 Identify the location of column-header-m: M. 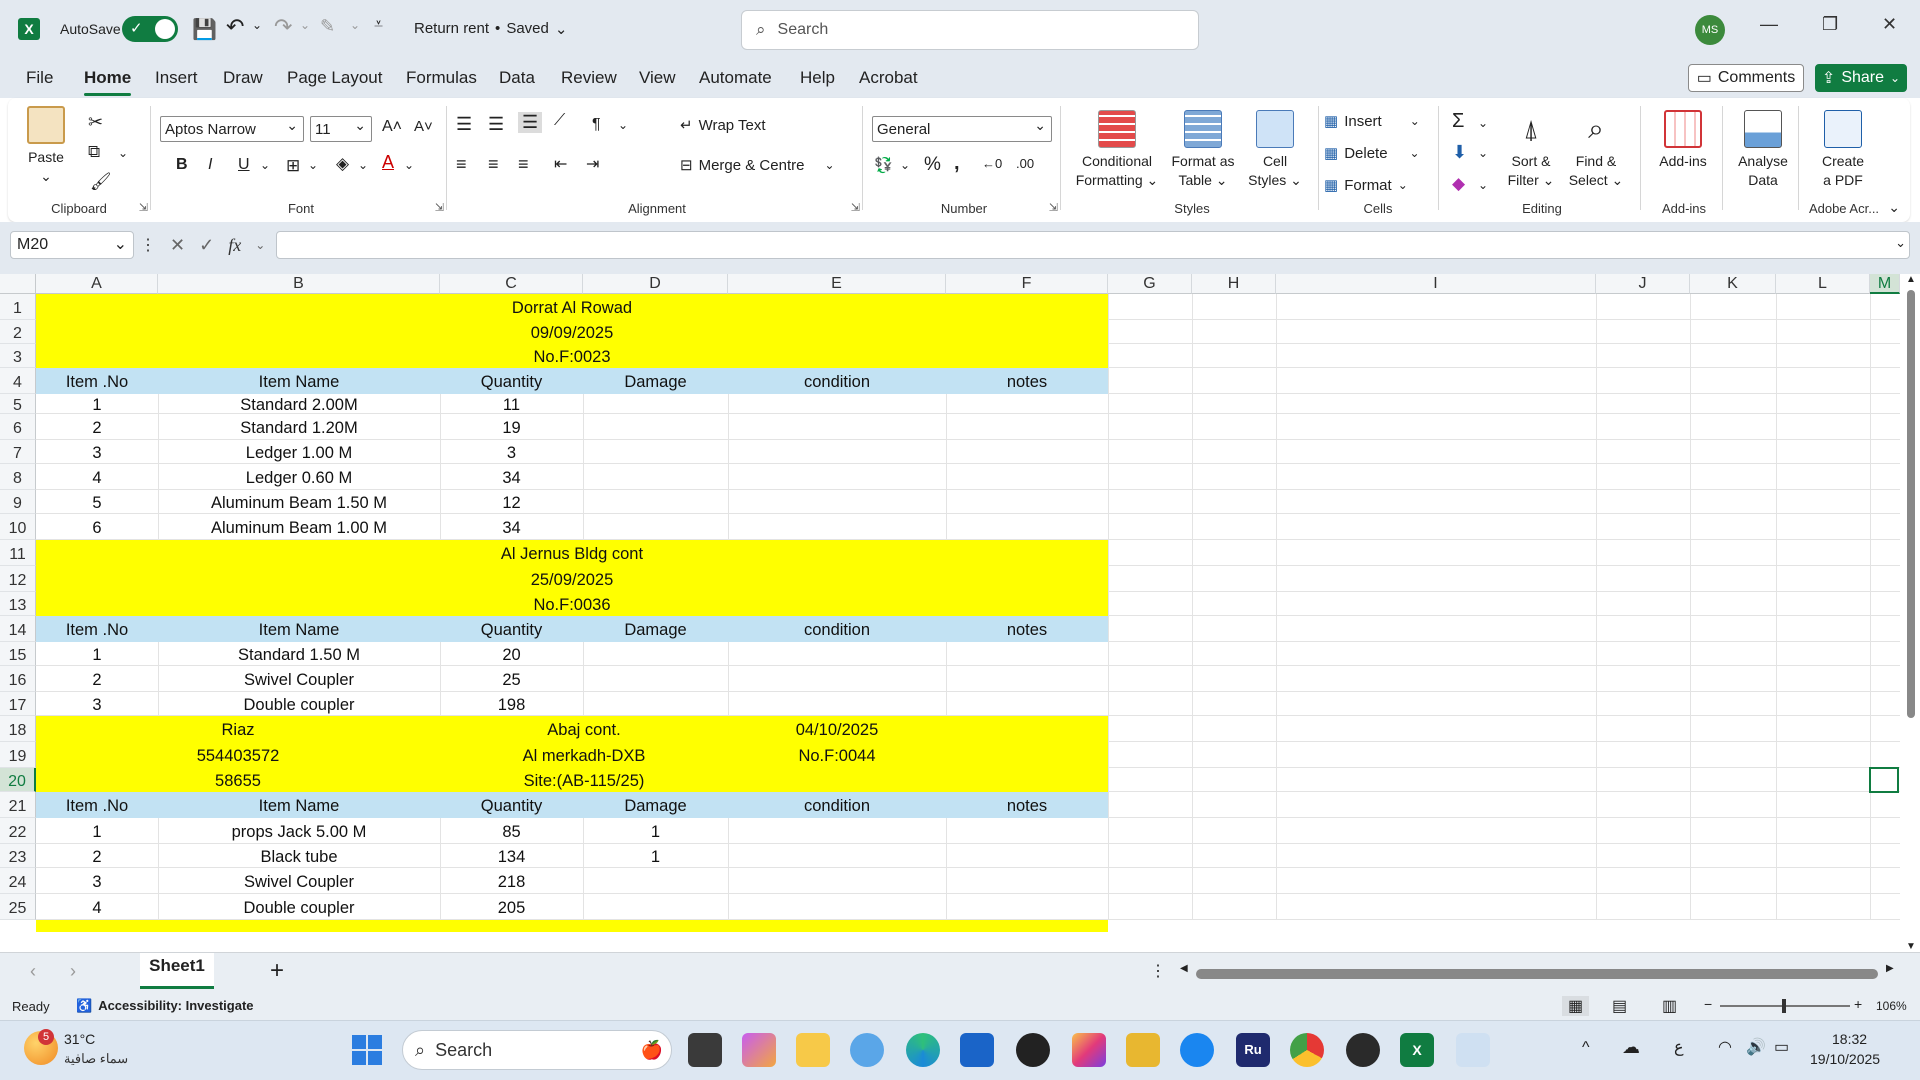
(1885, 284).